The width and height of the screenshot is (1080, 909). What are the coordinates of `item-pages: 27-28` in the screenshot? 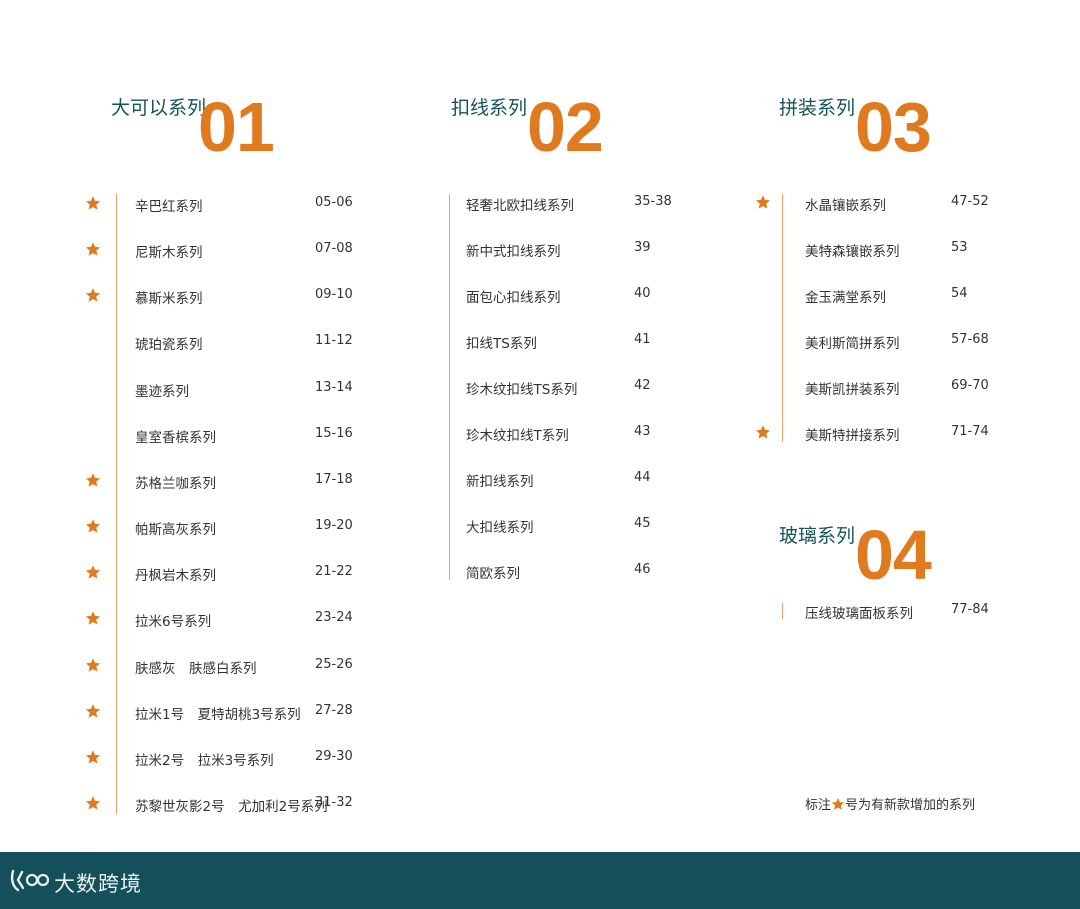 It's located at (334, 710).